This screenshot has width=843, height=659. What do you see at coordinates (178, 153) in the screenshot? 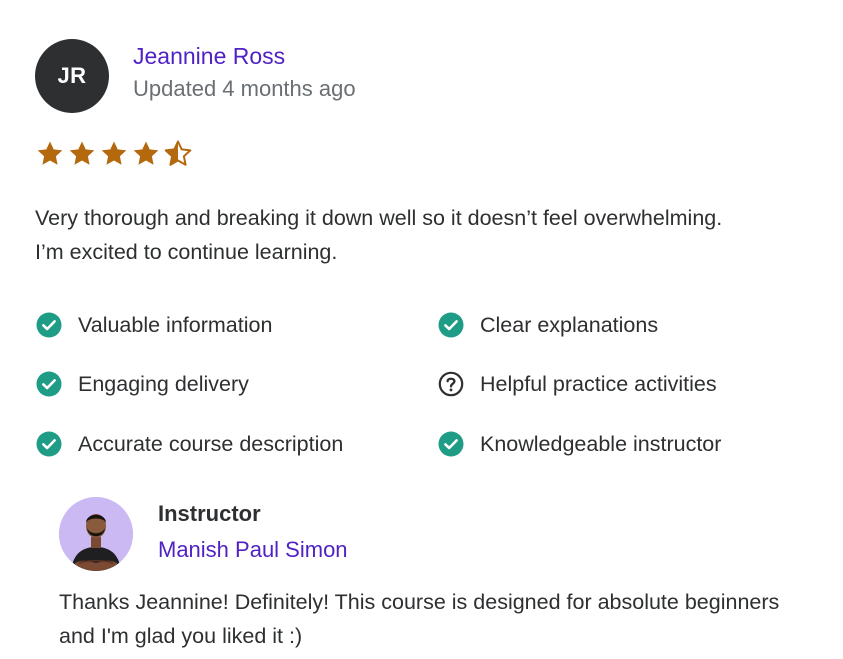
I see `star-half-icon` at bounding box center [178, 153].